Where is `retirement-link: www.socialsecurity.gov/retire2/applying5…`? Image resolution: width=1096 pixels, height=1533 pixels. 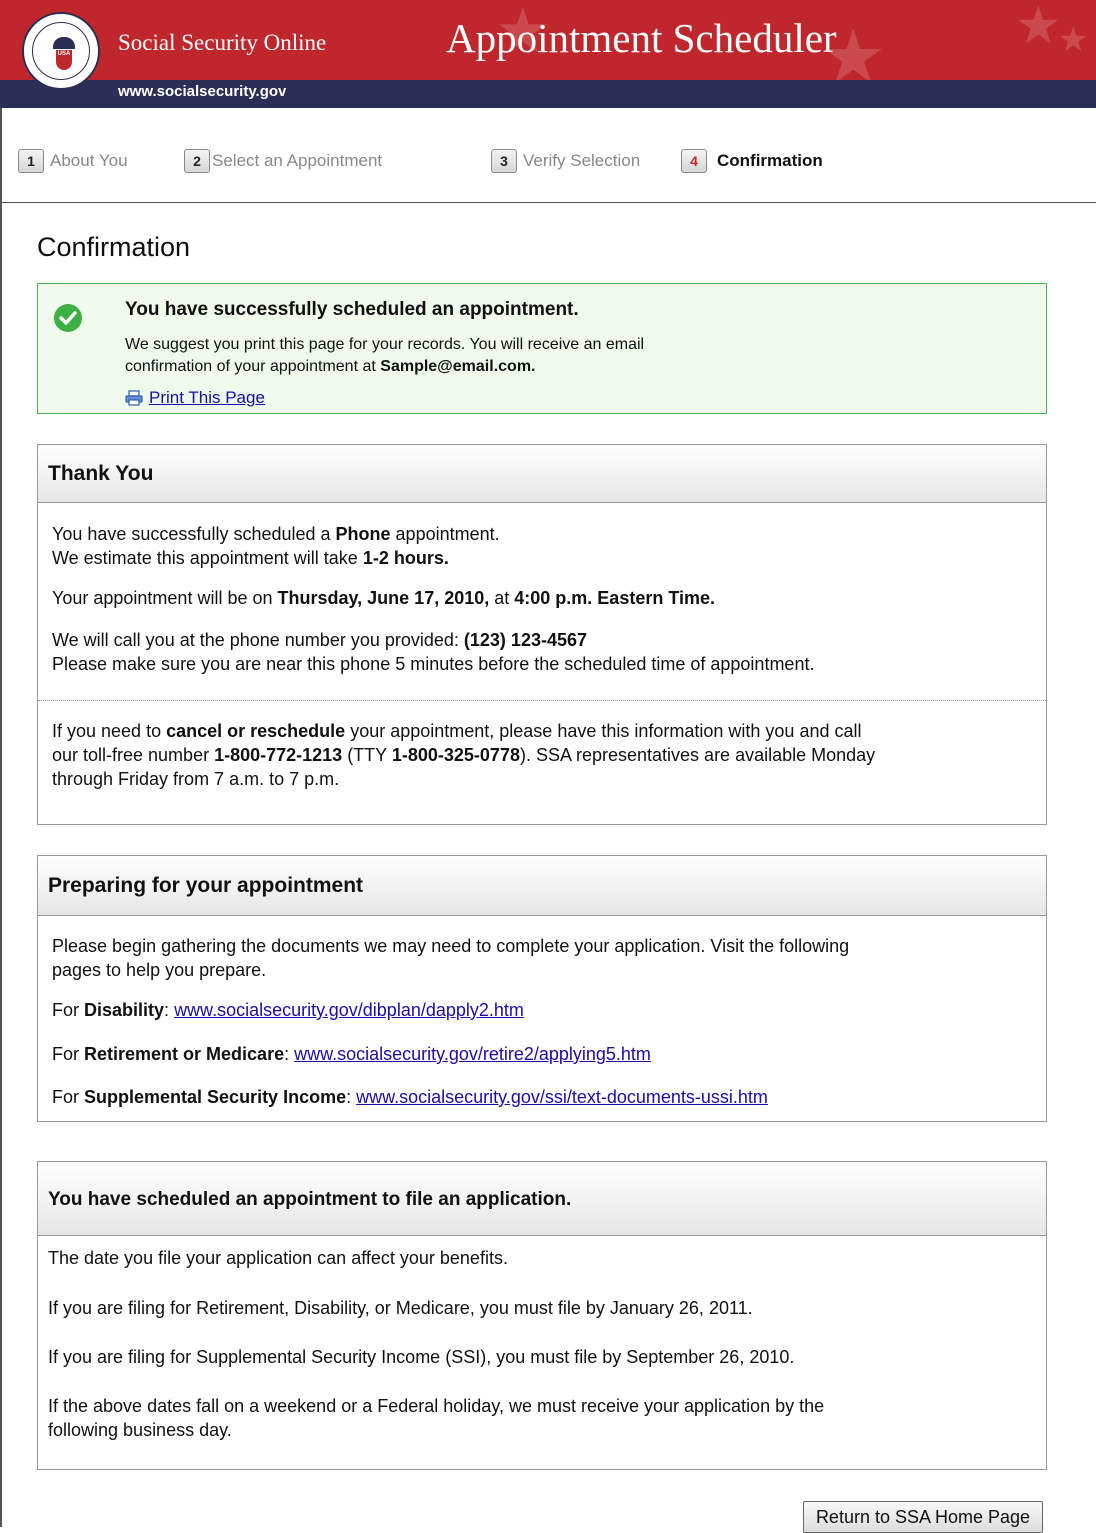
retirement-link: www.socialsecurity.gov/retire2/applying5… is located at coordinates (472, 1054).